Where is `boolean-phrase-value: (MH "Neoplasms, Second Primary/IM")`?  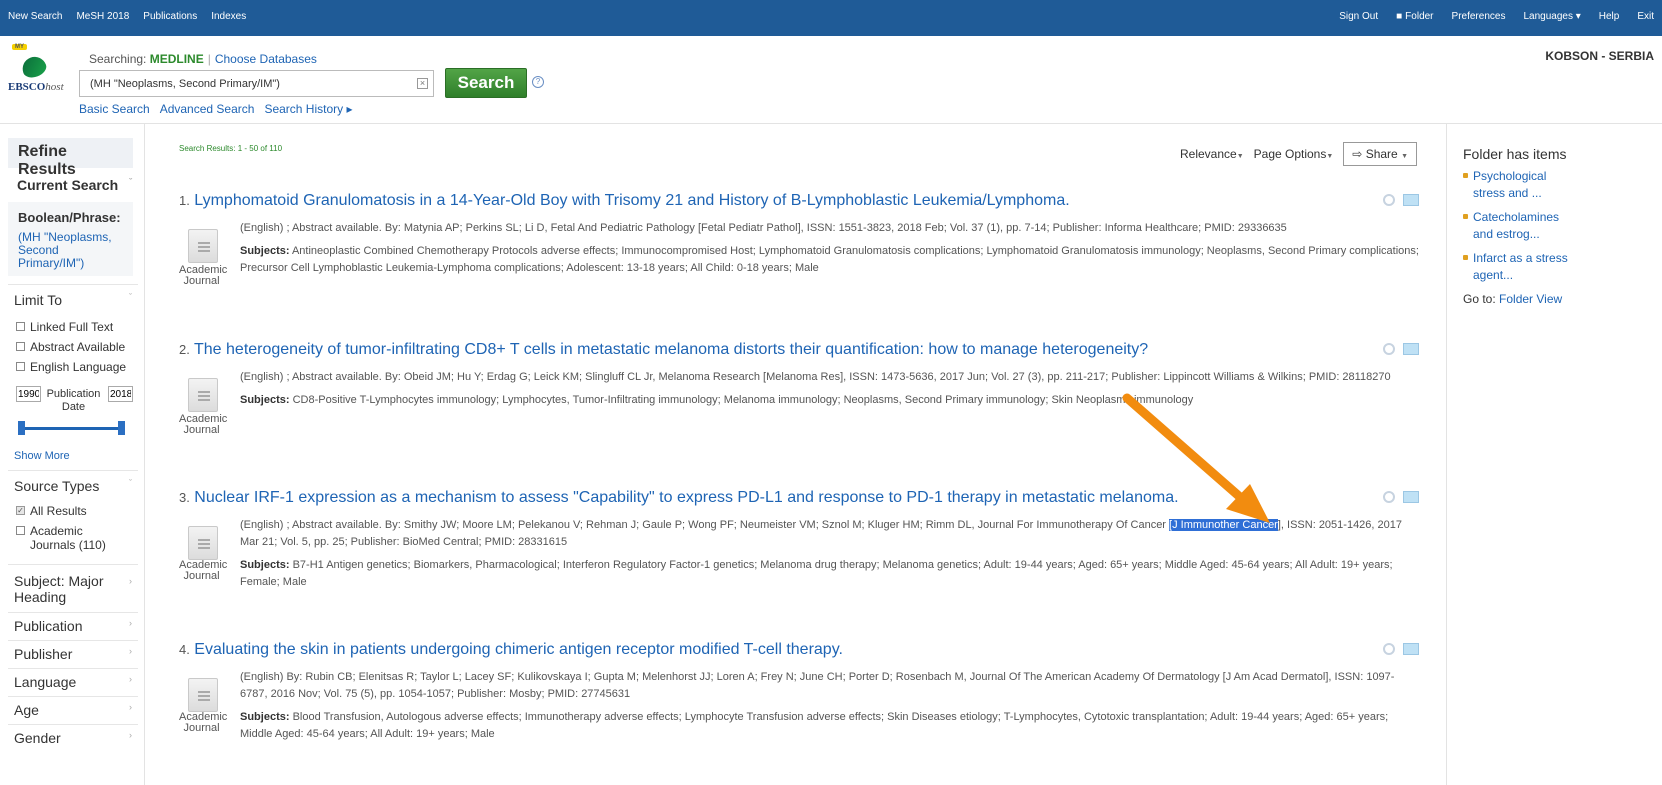
boolean-phrase-value: (MH "Neoplasms, Second Primary/IM") is located at coordinates (70, 250).